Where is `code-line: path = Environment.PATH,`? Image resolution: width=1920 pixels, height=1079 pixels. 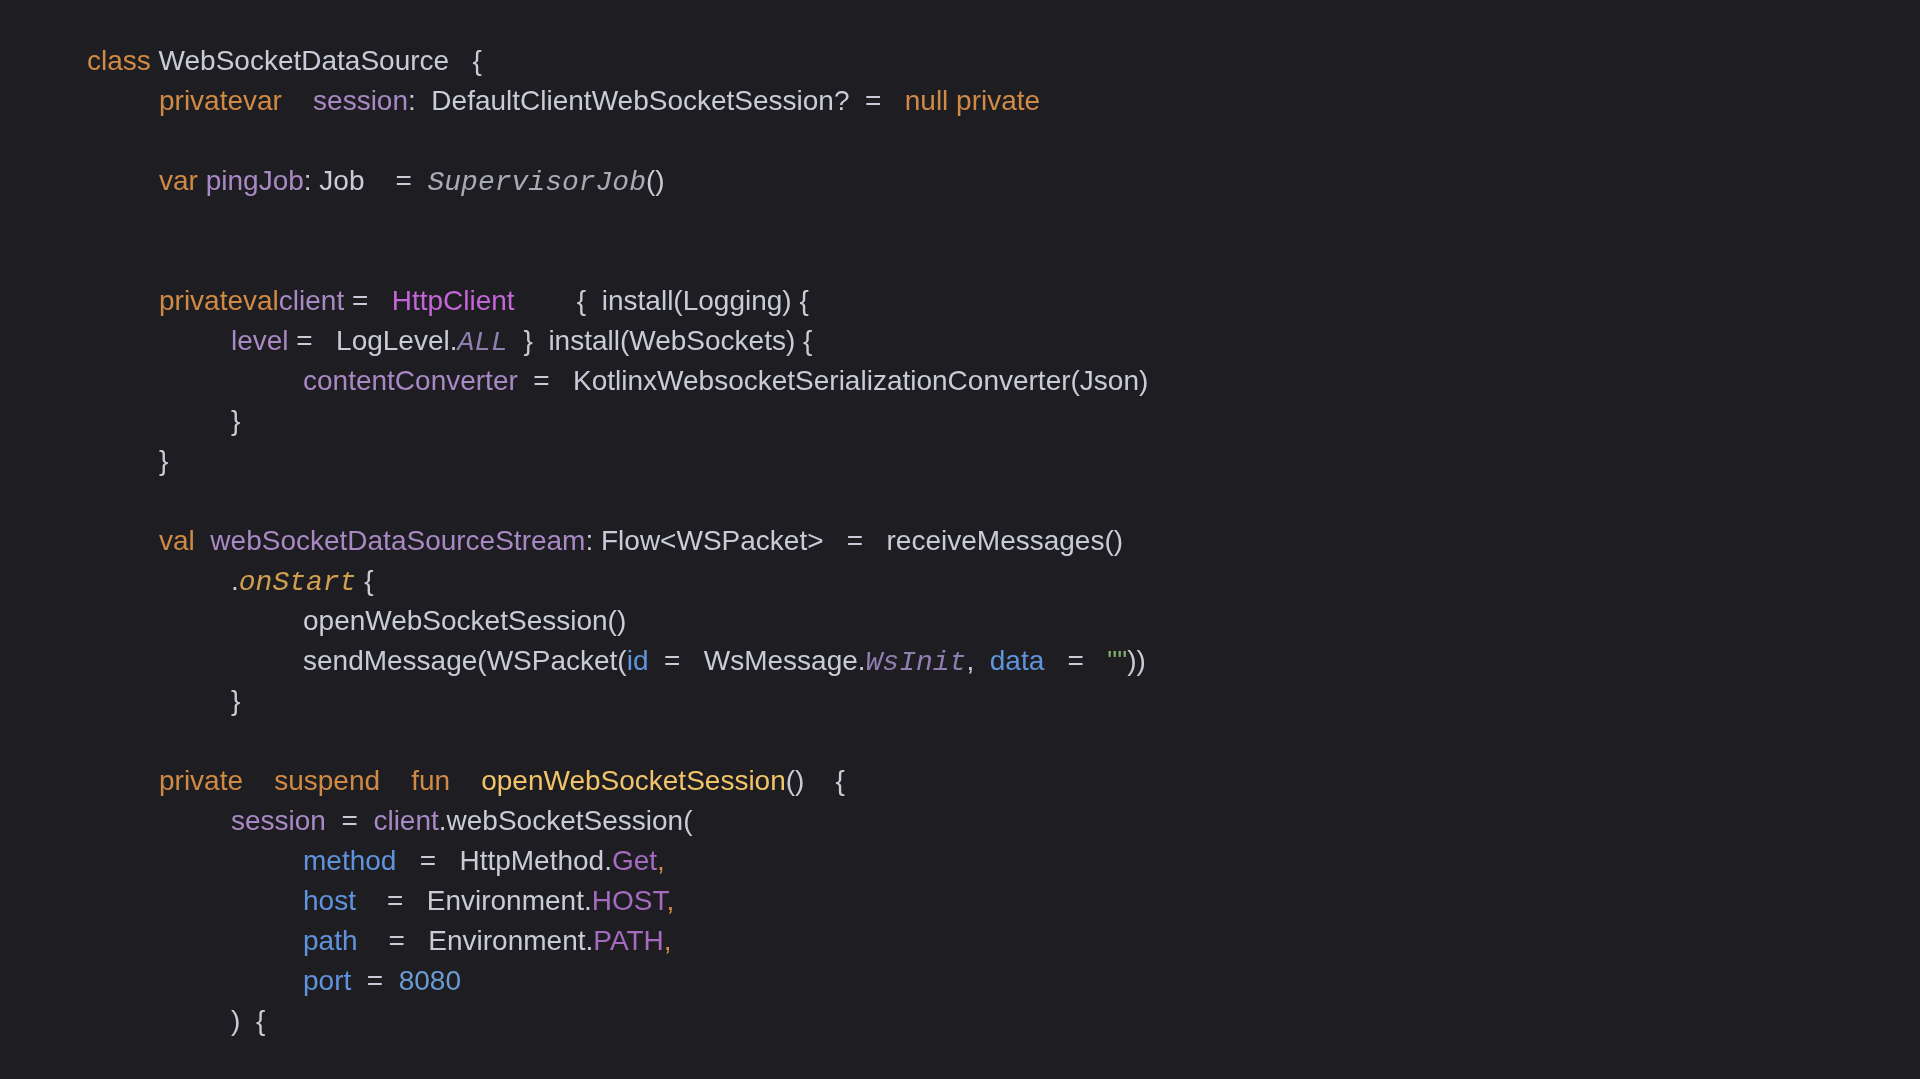
code-line: path = Environment.PATH, is located at coordinates (487, 941).